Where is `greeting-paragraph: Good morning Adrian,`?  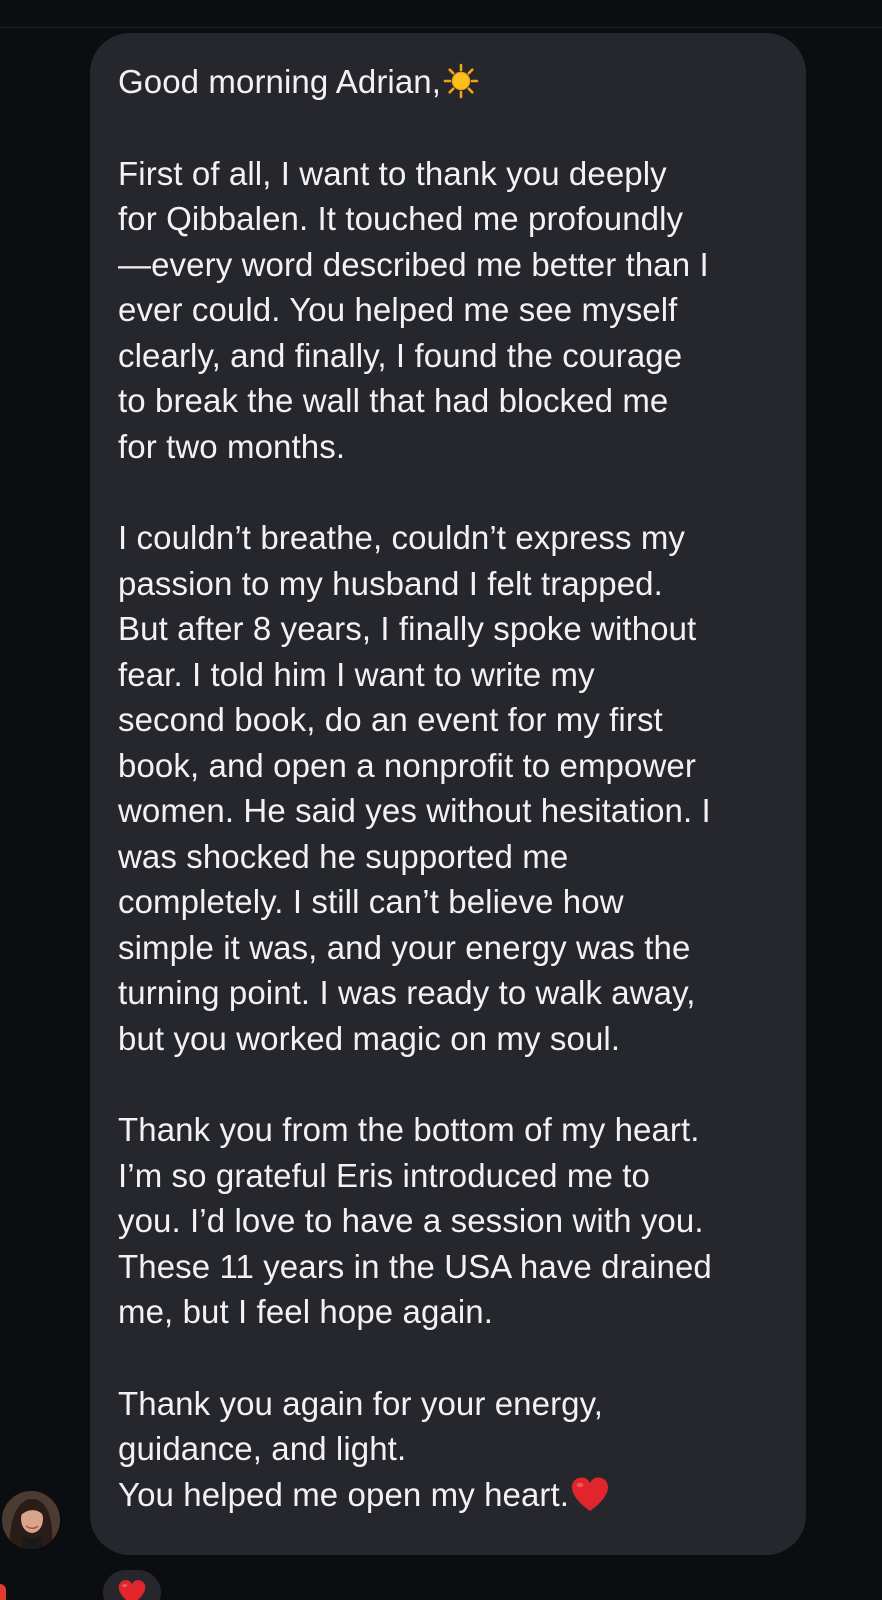
greeting-paragraph: Good morning Adrian, is located at coordinates (447, 82).